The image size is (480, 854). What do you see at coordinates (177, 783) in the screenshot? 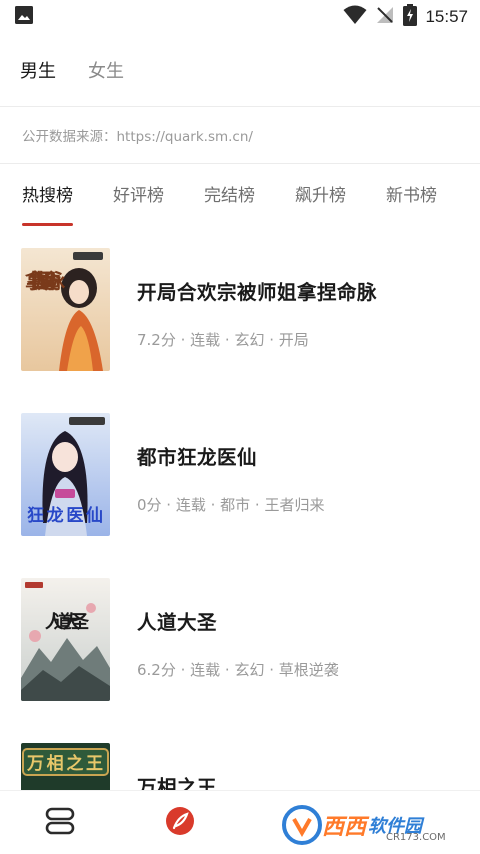
I see `book-title: 万相之王` at bounding box center [177, 783].